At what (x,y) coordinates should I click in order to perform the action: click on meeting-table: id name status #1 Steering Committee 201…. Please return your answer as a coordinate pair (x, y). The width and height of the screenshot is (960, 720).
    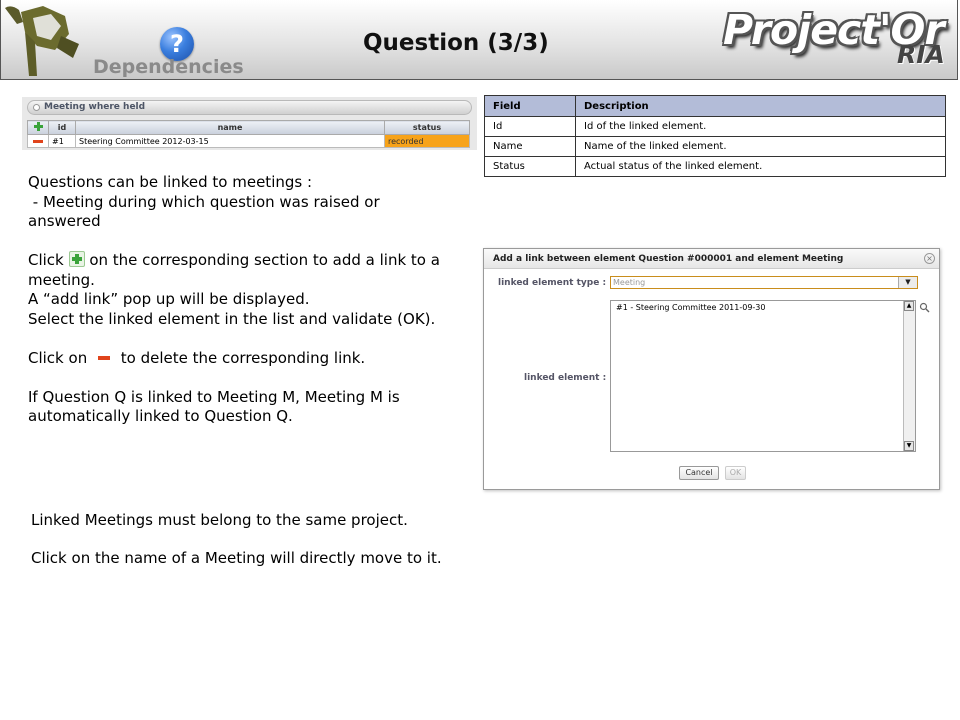
    Looking at the image, I should click on (248, 134).